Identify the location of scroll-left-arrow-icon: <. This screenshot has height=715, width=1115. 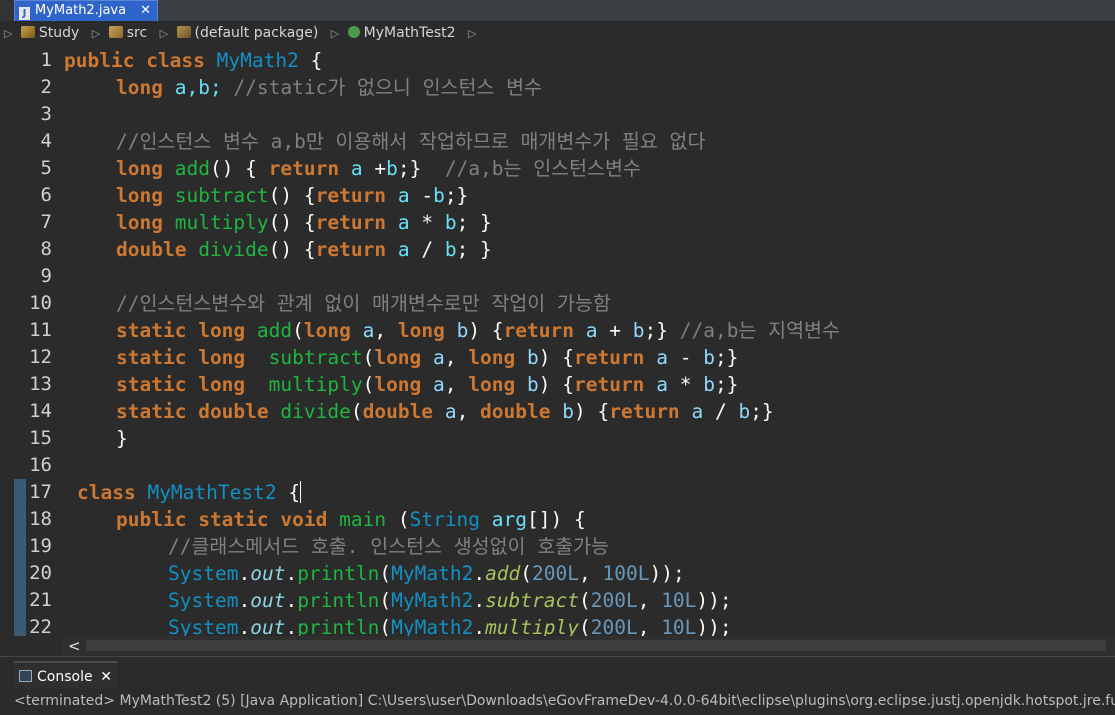
(74, 646).